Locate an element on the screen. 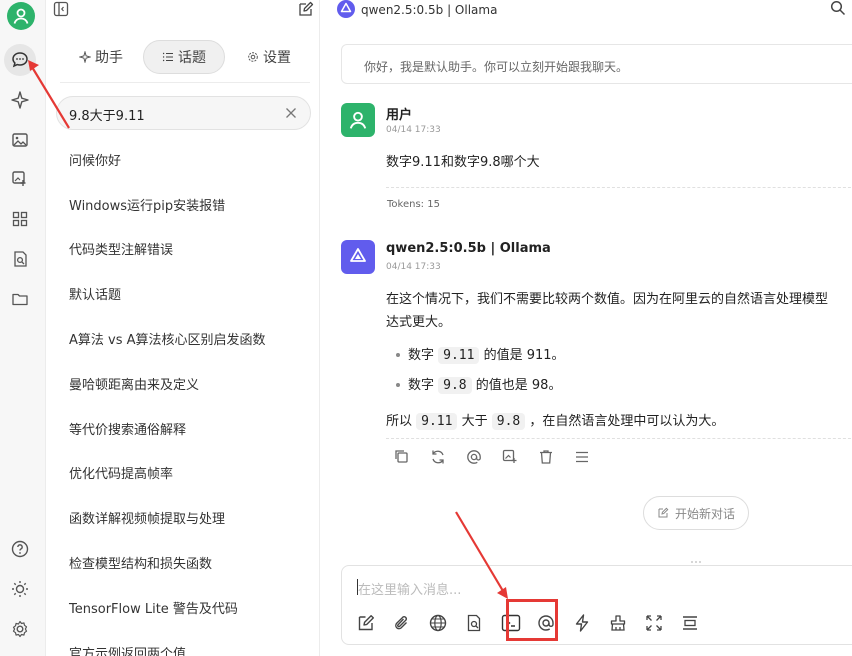 The height and width of the screenshot is (656, 852). topic-item: 等代价搜索通俗解释 is located at coordinates (127, 428).